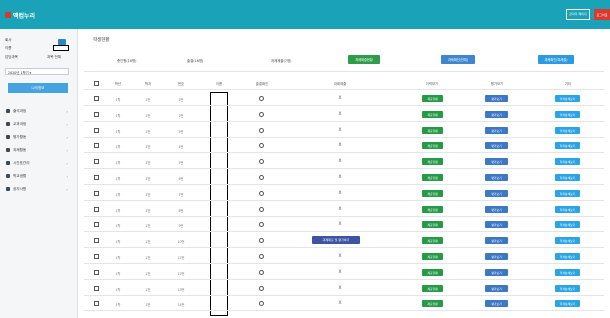 This screenshot has height=318, width=610. Describe the element at coordinates (340, 84) in the screenshot. I see `column-header: 과제제출` at that location.